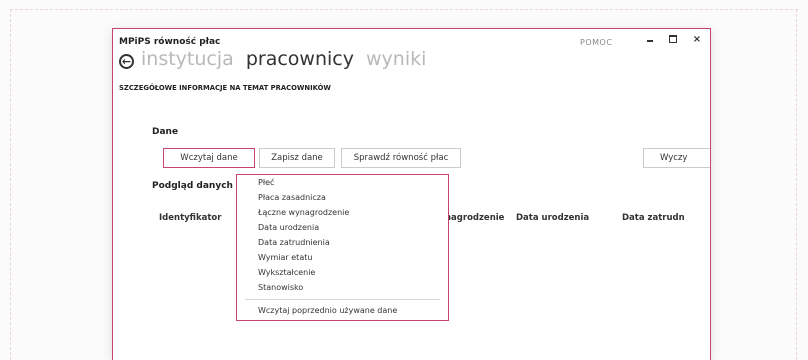 The width and height of the screenshot is (808, 360). Describe the element at coordinates (300, 59) in the screenshot. I see `tab-pracownicy: pracownicy` at that location.